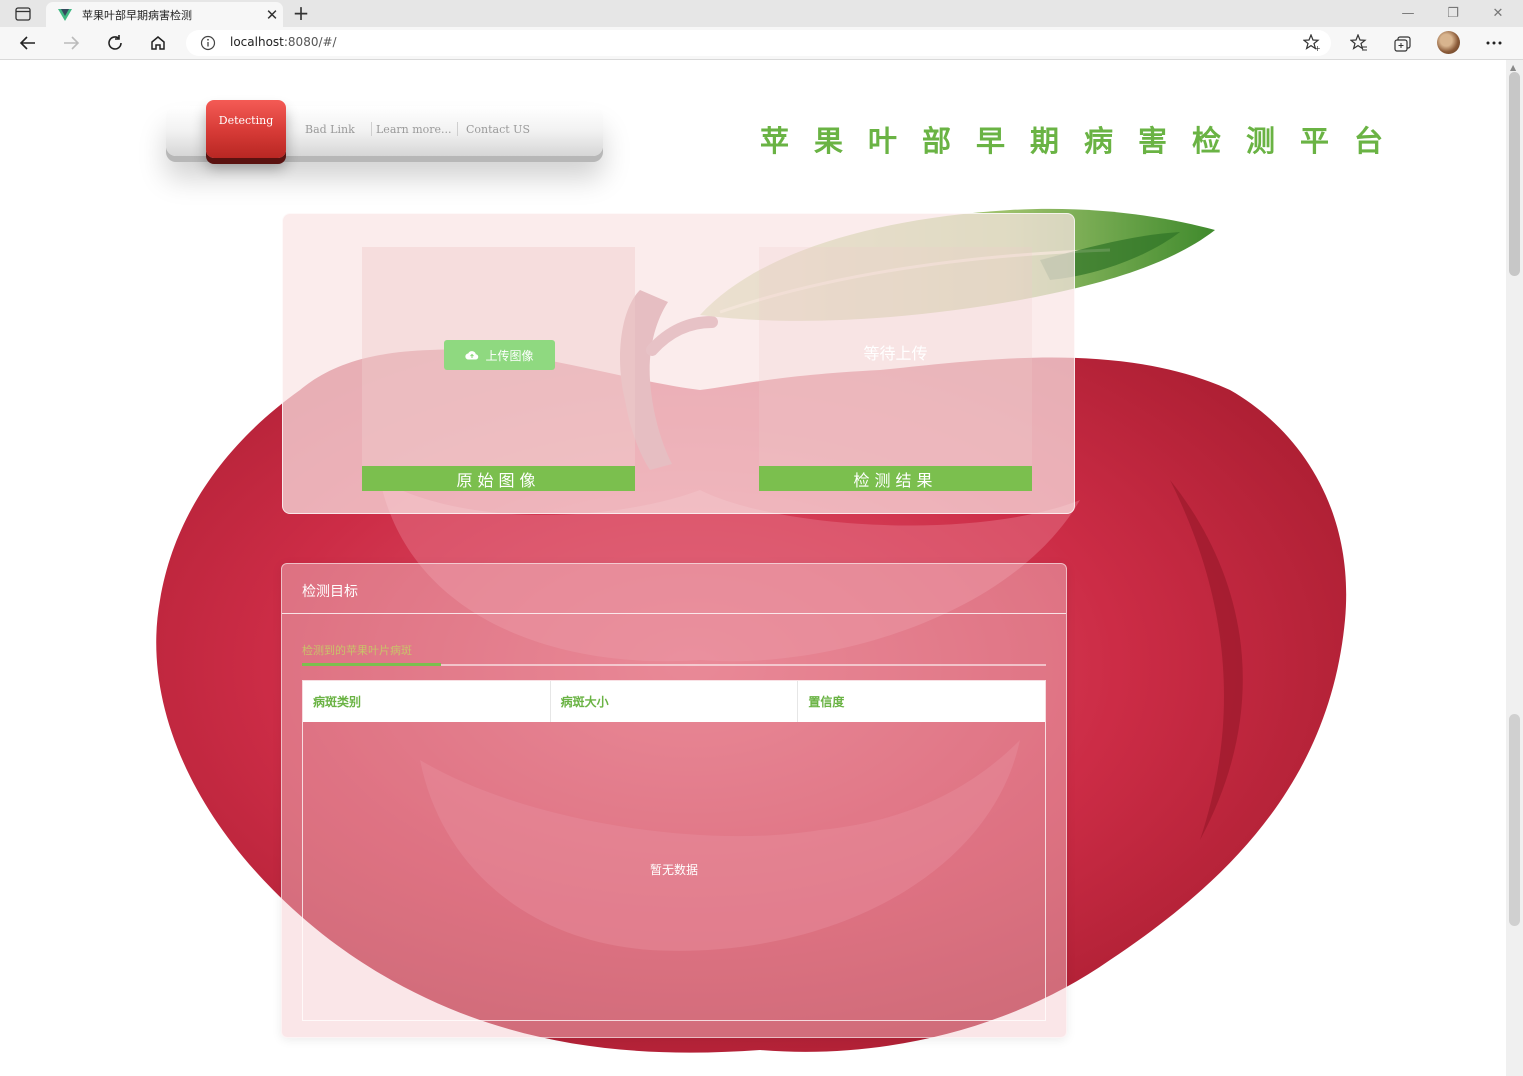 The image size is (1523, 1076). Describe the element at coordinates (498, 129) in the screenshot. I see `nav-link-contact-us: Contact US` at that location.